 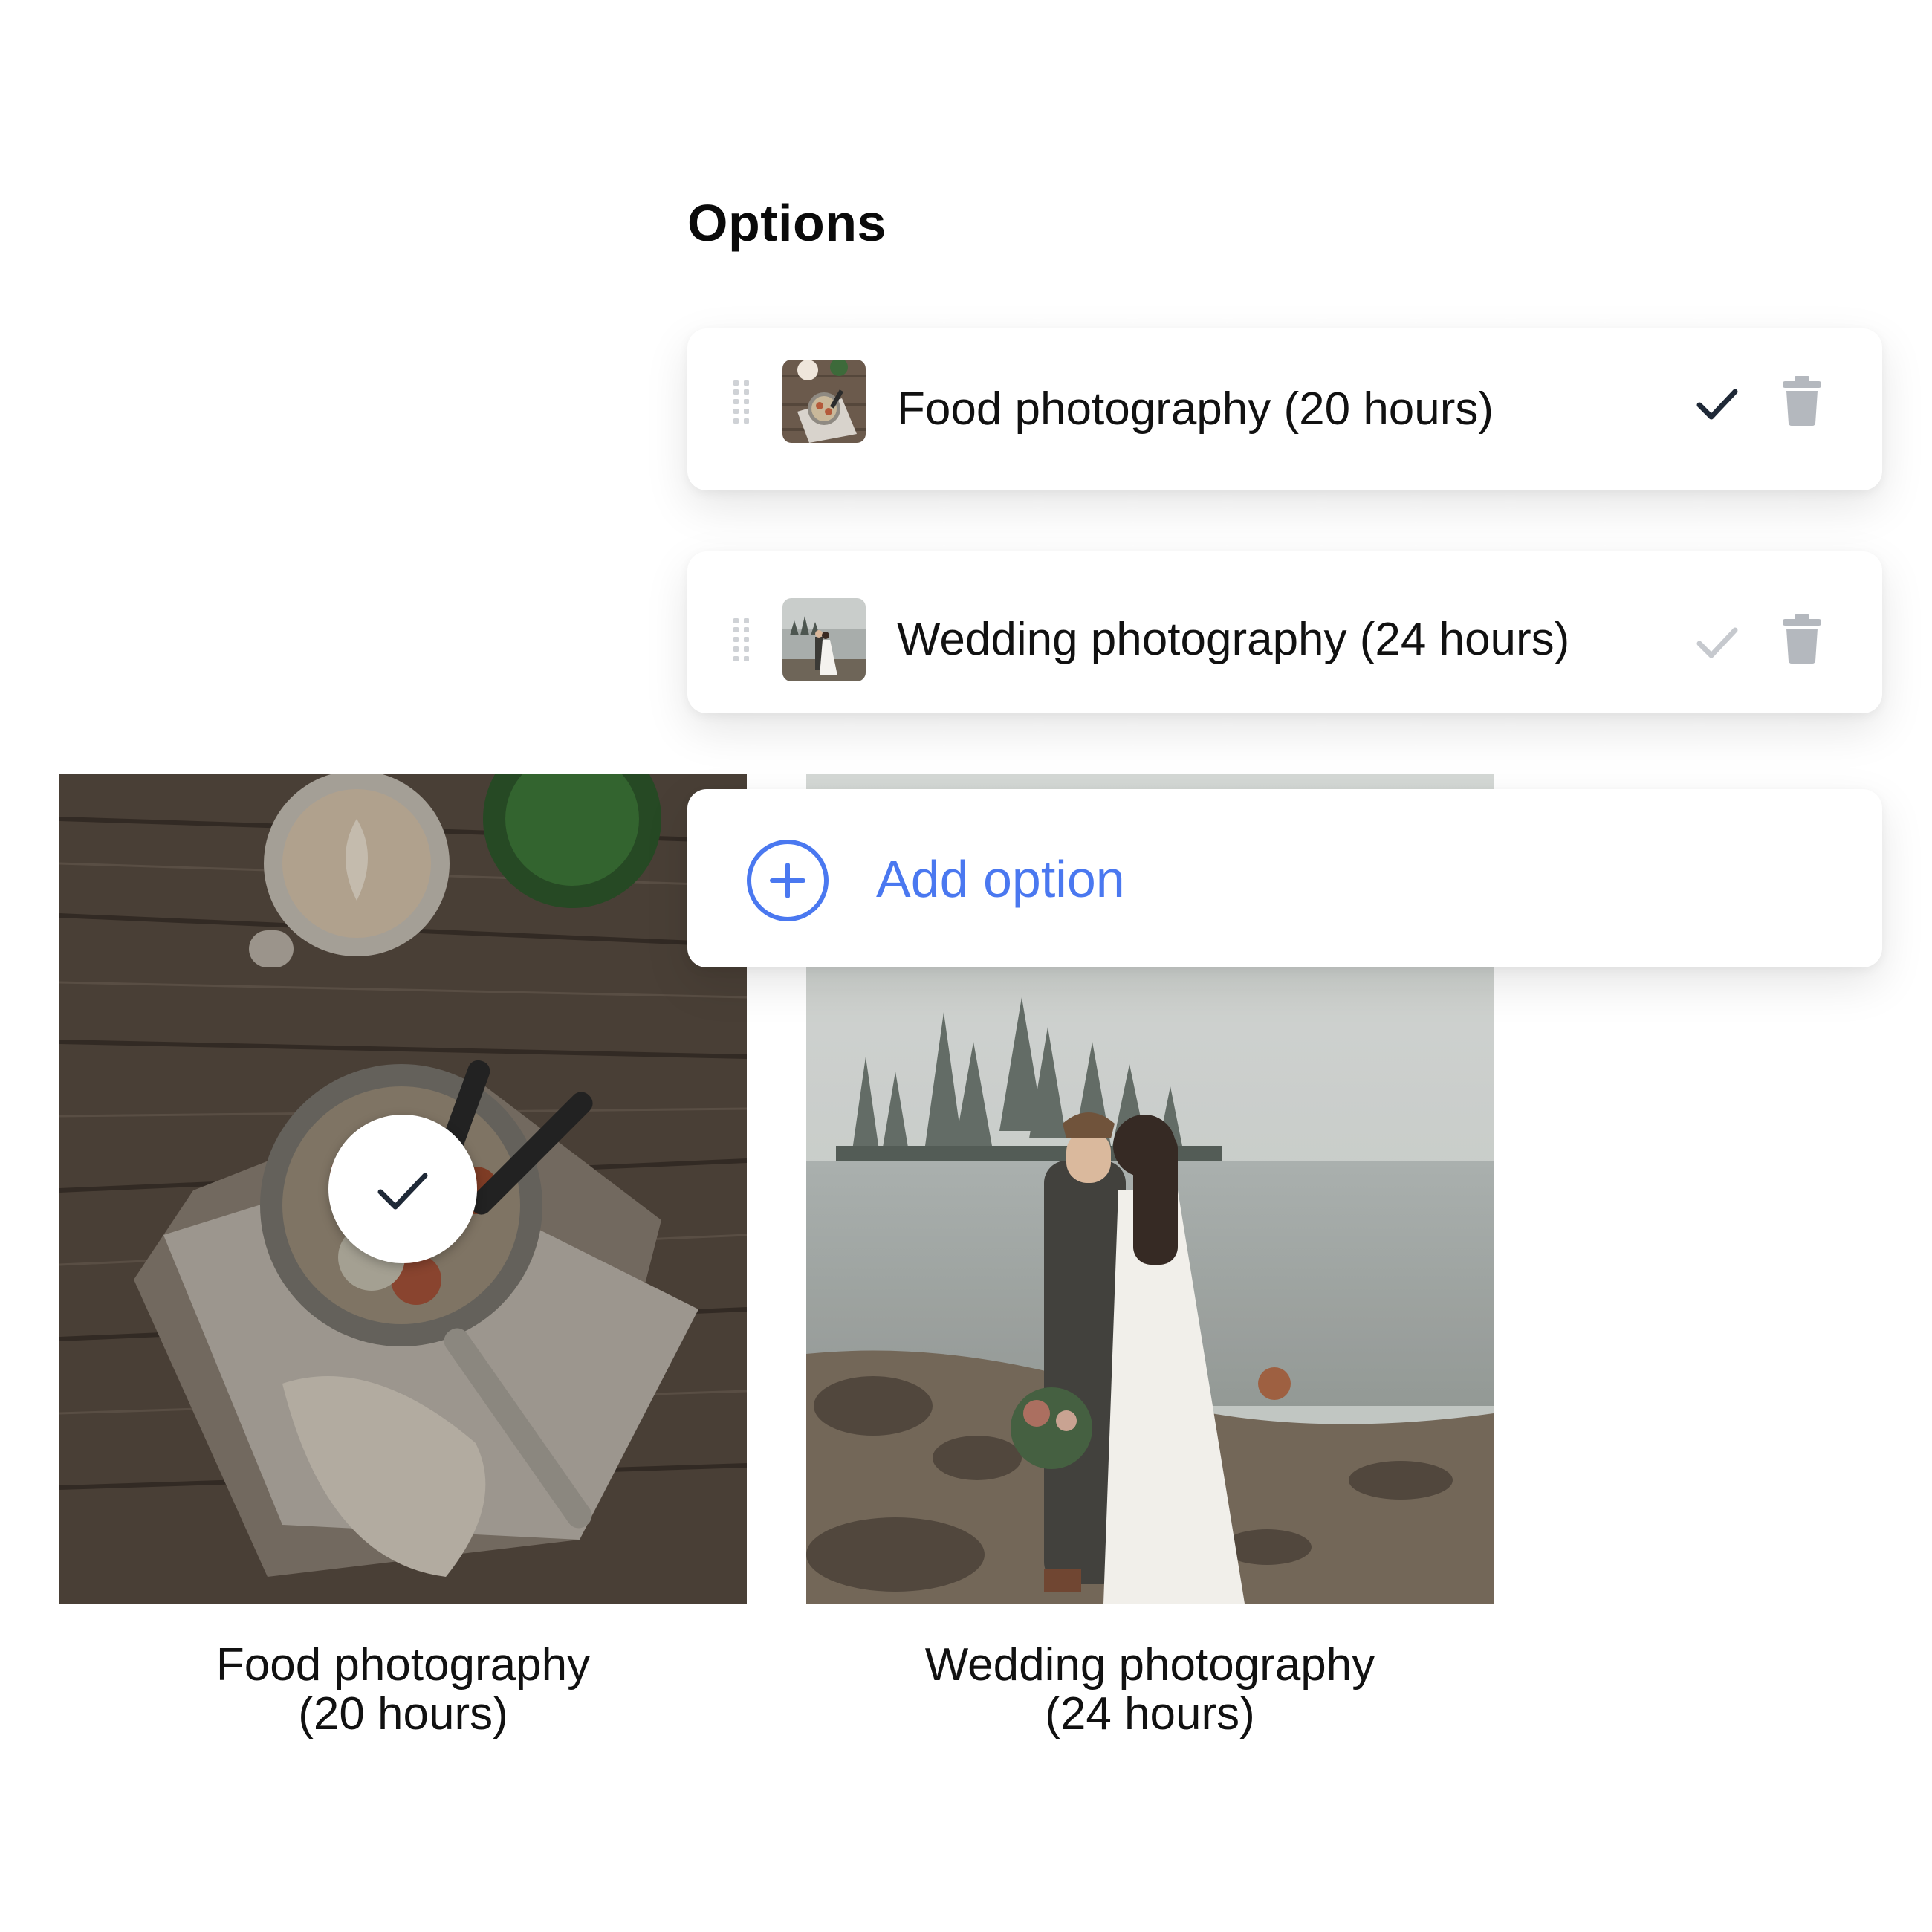 What do you see at coordinates (1233, 639) in the screenshot?
I see `option-label: Wedding photography (24 hours)` at bounding box center [1233, 639].